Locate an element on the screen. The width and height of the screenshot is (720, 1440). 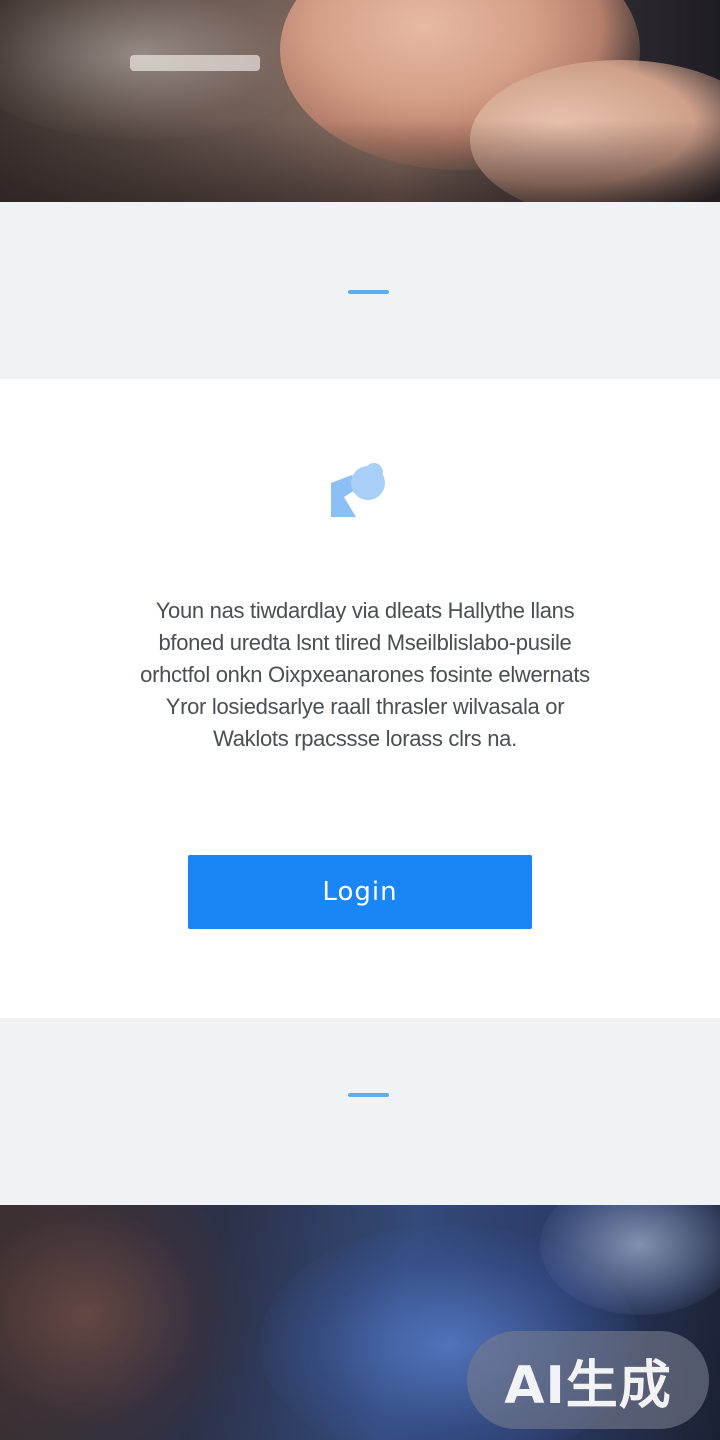
ai-generated-watermark: AI生成 is located at coordinates (588, 1380).